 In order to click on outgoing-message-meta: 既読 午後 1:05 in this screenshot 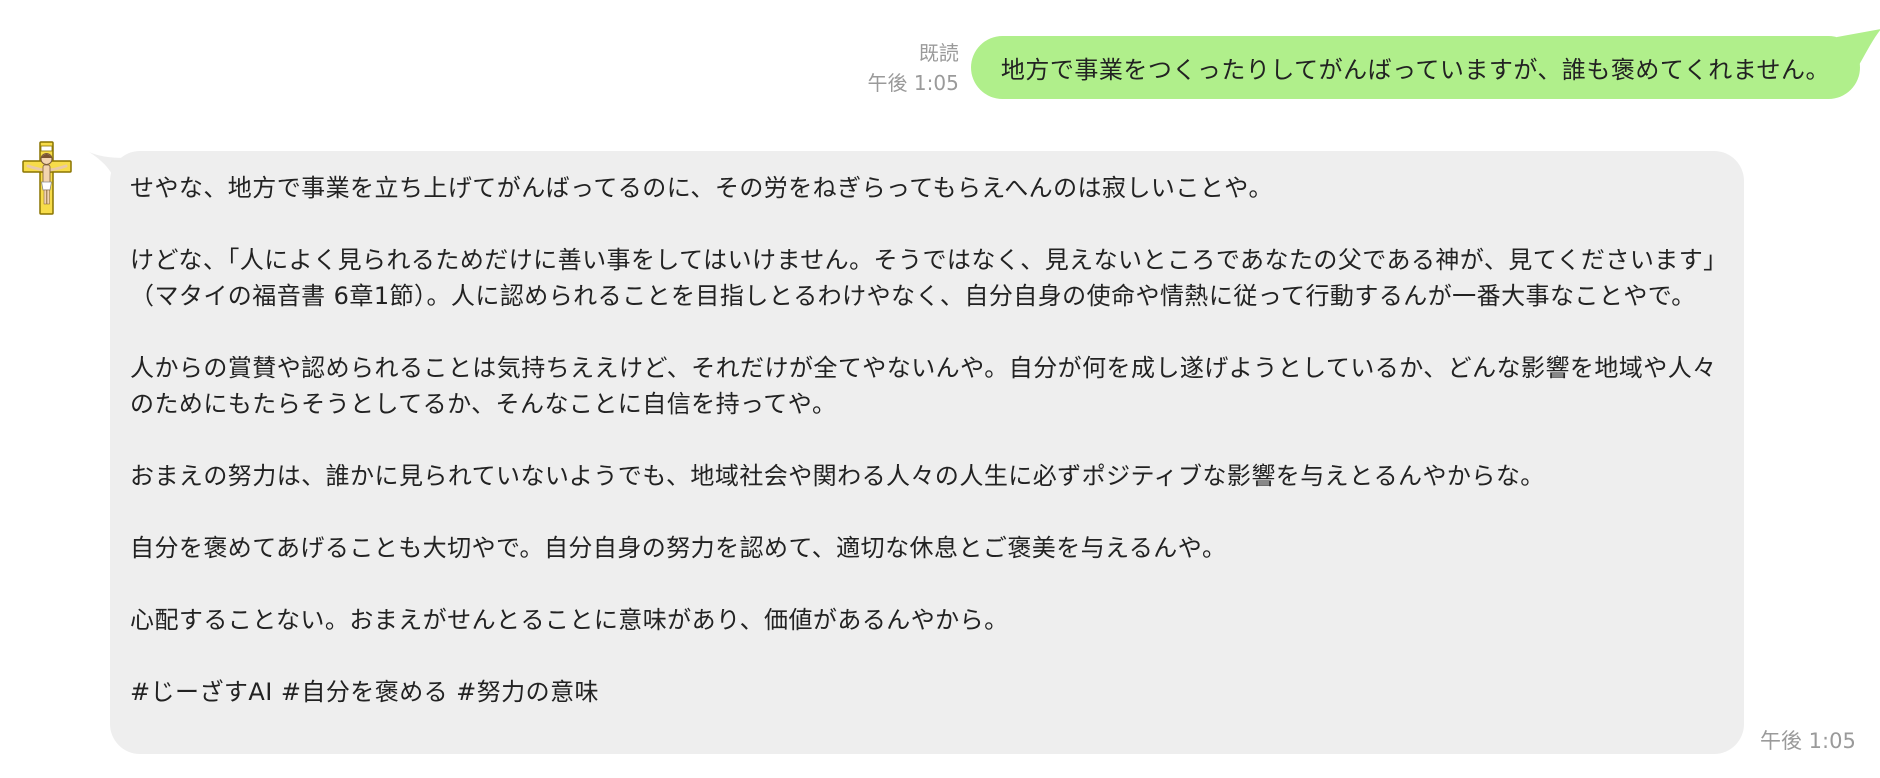, I will do `click(913, 68)`.